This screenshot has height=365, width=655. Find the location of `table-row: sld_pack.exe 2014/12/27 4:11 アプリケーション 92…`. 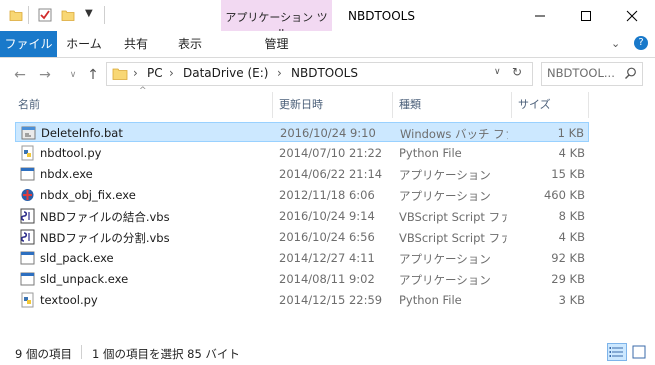

table-row: sld_pack.exe 2014/12/27 4:11 アプリケーション 92… is located at coordinates (302, 258).